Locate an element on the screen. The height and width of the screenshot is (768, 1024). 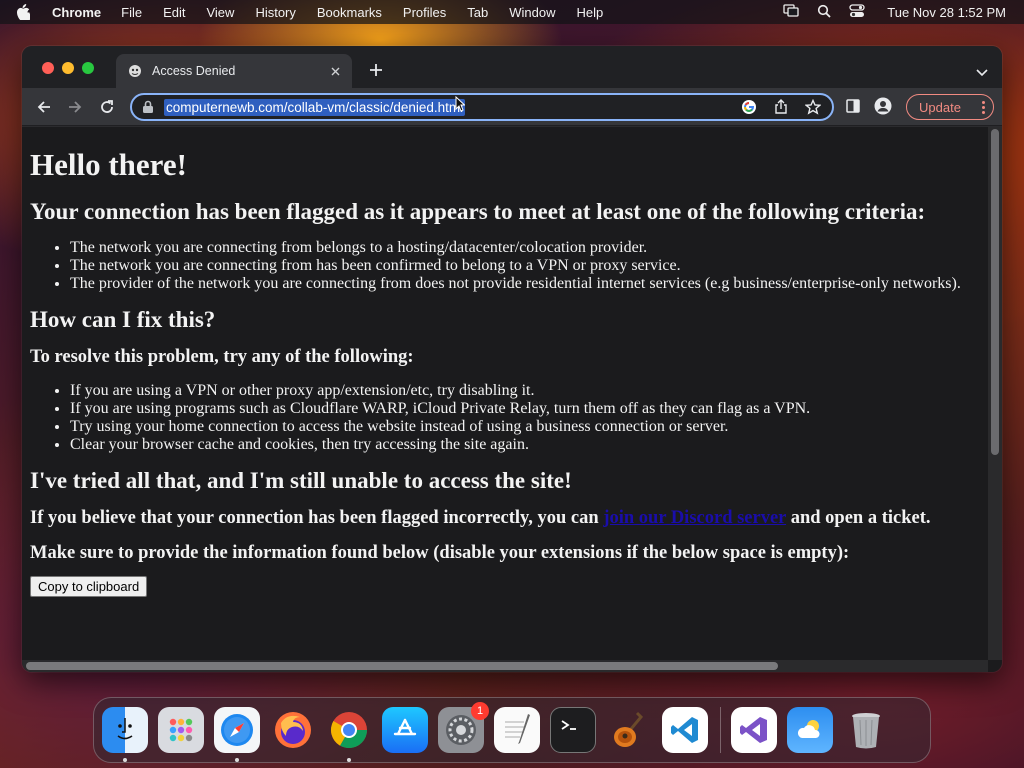
menu-file: File is located at coordinates (131, 12).